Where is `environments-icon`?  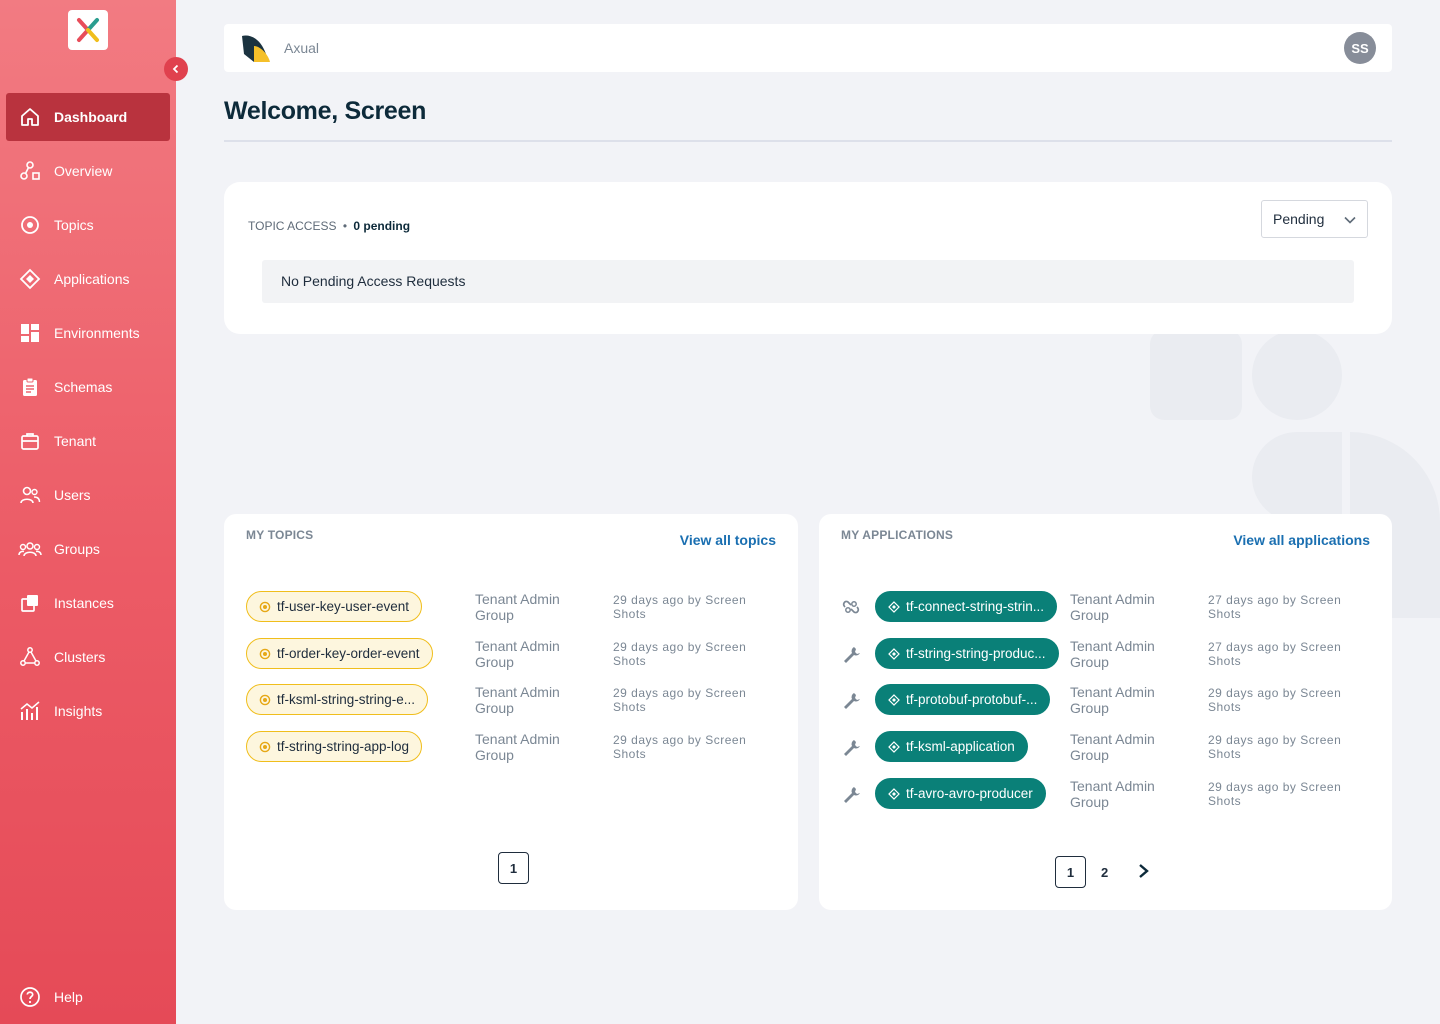 environments-icon is located at coordinates (30, 333).